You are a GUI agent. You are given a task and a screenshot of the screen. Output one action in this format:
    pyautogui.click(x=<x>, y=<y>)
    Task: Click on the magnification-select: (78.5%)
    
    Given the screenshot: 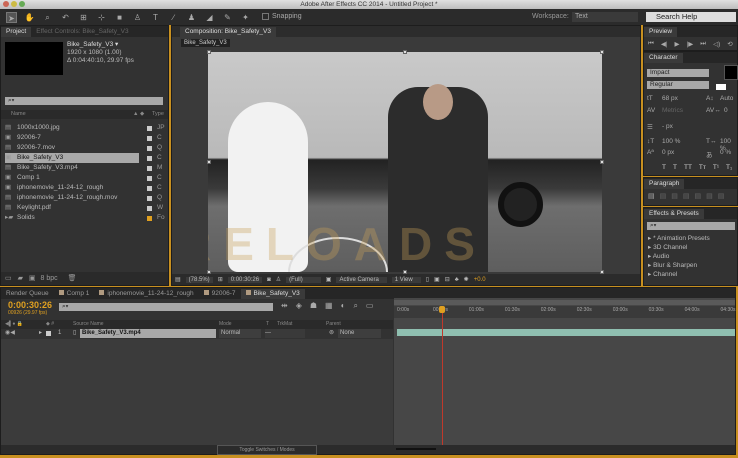 What is the action you would take?
    pyautogui.click(x=199, y=279)
    